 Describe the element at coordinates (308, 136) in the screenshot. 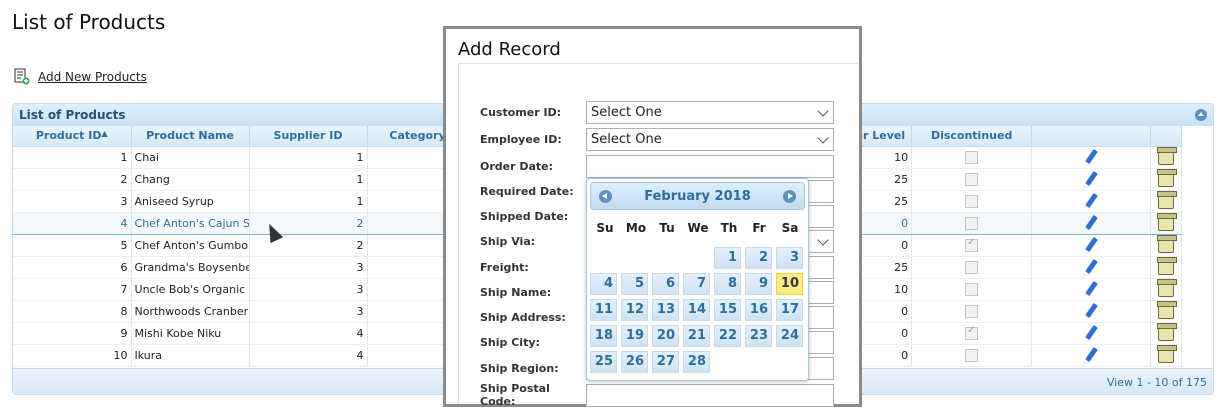

I see `column-header: Supplier ID` at that location.